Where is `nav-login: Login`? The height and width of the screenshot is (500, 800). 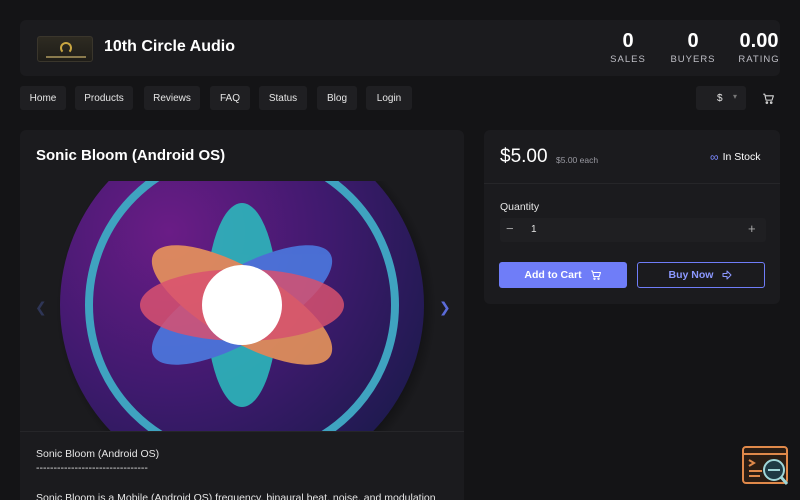 nav-login: Login is located at coordinates (389, 98).